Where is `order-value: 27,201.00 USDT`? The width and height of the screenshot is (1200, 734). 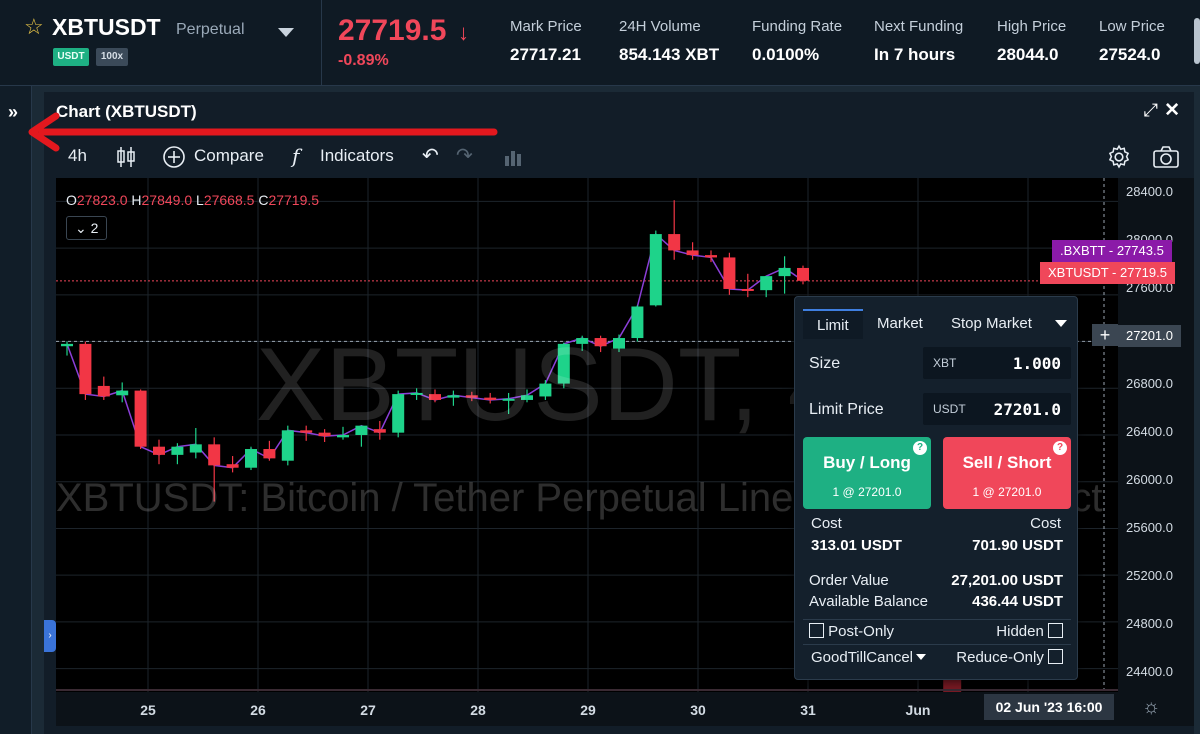 order-value: 27,201.00 USDT is located at coordinates (1007, 580).